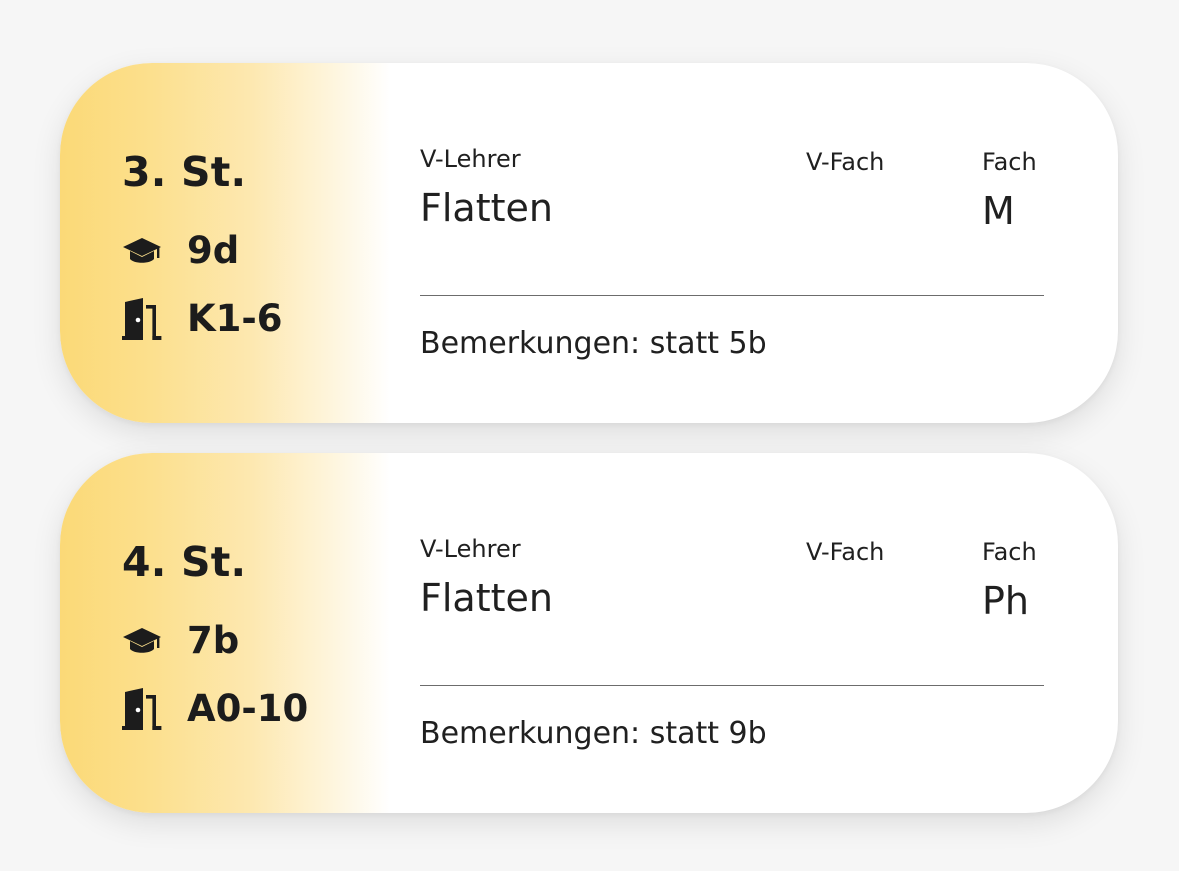 The height and width of the screenshot is (871, 1179). What do you see at coordinates (184, 562) in the screenshot?
I see `period-label: 4. St.` at bounding box center [184, 562].